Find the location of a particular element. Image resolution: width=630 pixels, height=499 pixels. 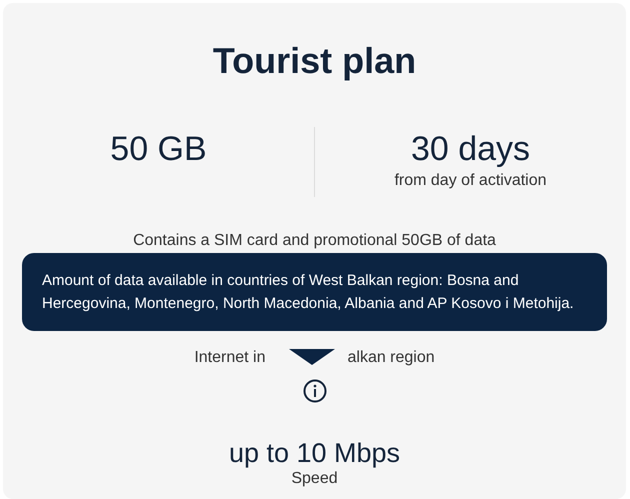

tooltip-text: Amount of data available in countries of West Balkan region: Bosna and Hercegovina, Montenegro, North Macedonia, Albania and AP Kosovo i Metohija. is located at coordinates (308, 292).